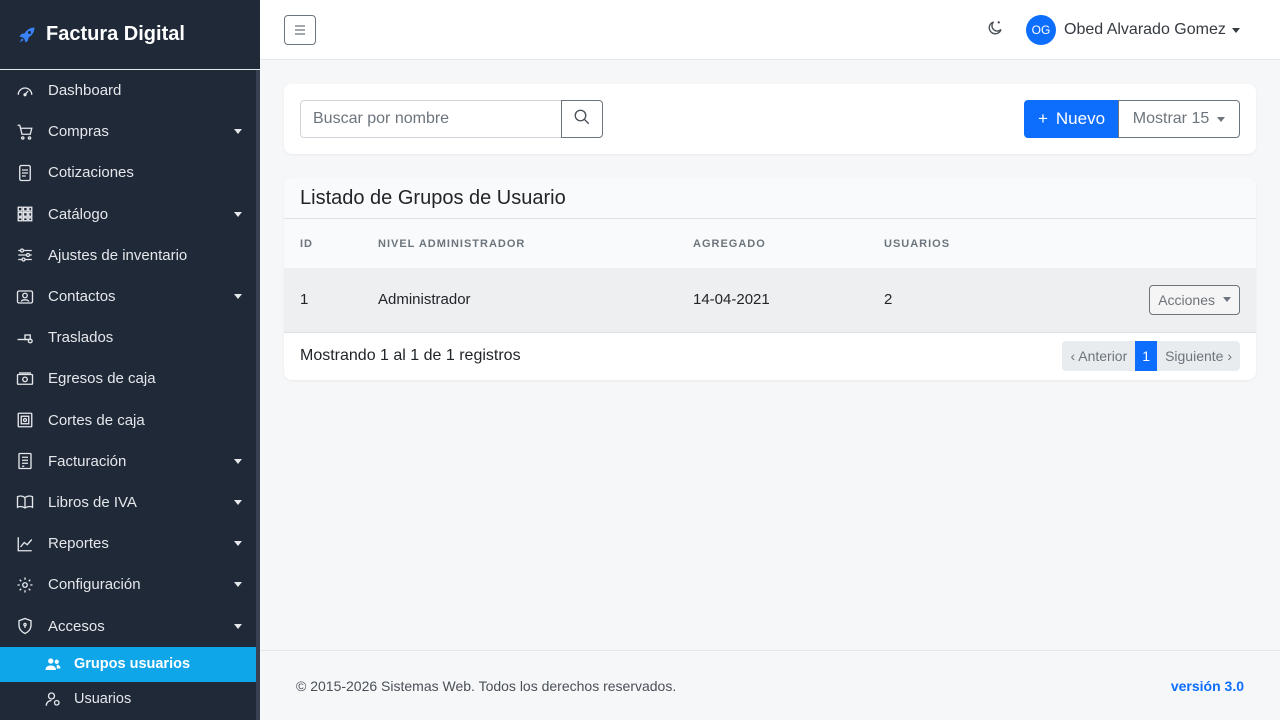 The height and width of the screenshot is (720, 1280). I want to click on brand: Factura Digital, so click(130, 35).